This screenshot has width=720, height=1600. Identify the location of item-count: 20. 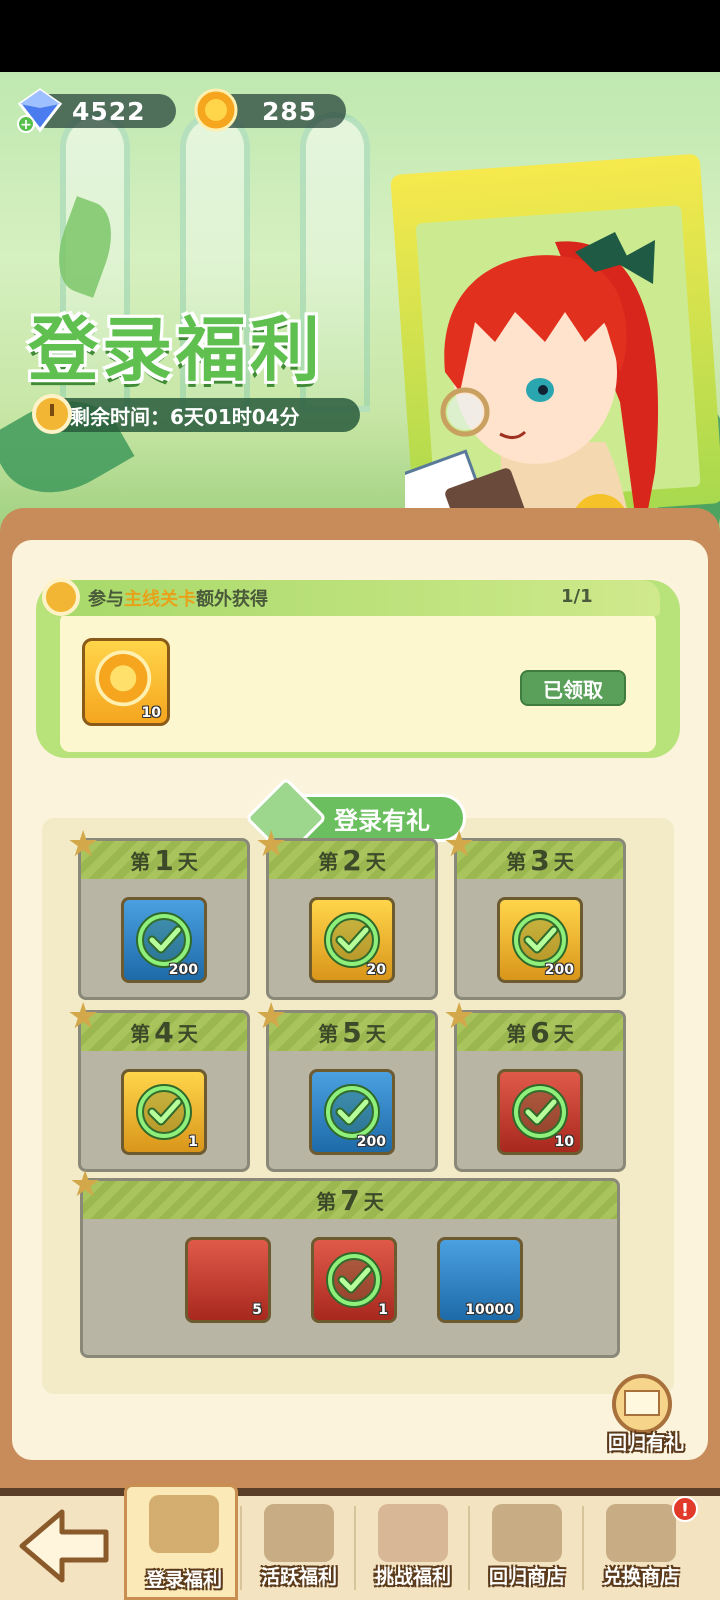
(376, 970).